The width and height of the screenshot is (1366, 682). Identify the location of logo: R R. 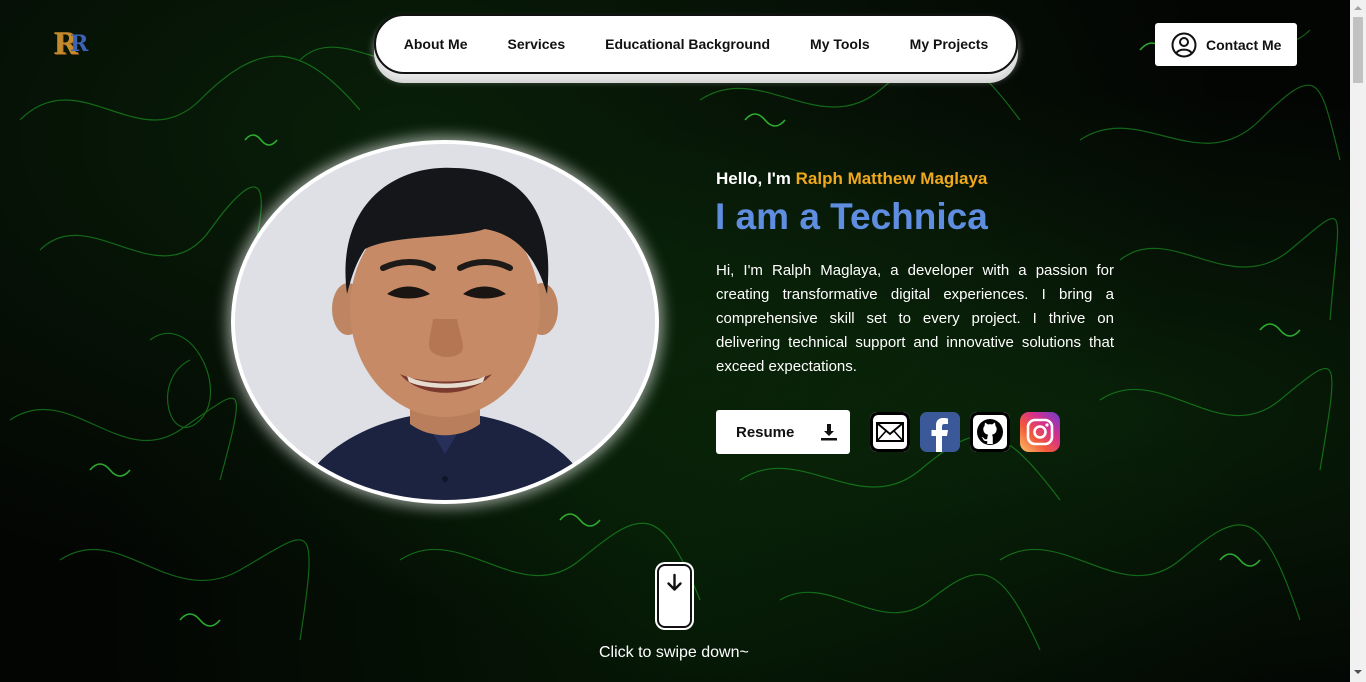
(73, 45).